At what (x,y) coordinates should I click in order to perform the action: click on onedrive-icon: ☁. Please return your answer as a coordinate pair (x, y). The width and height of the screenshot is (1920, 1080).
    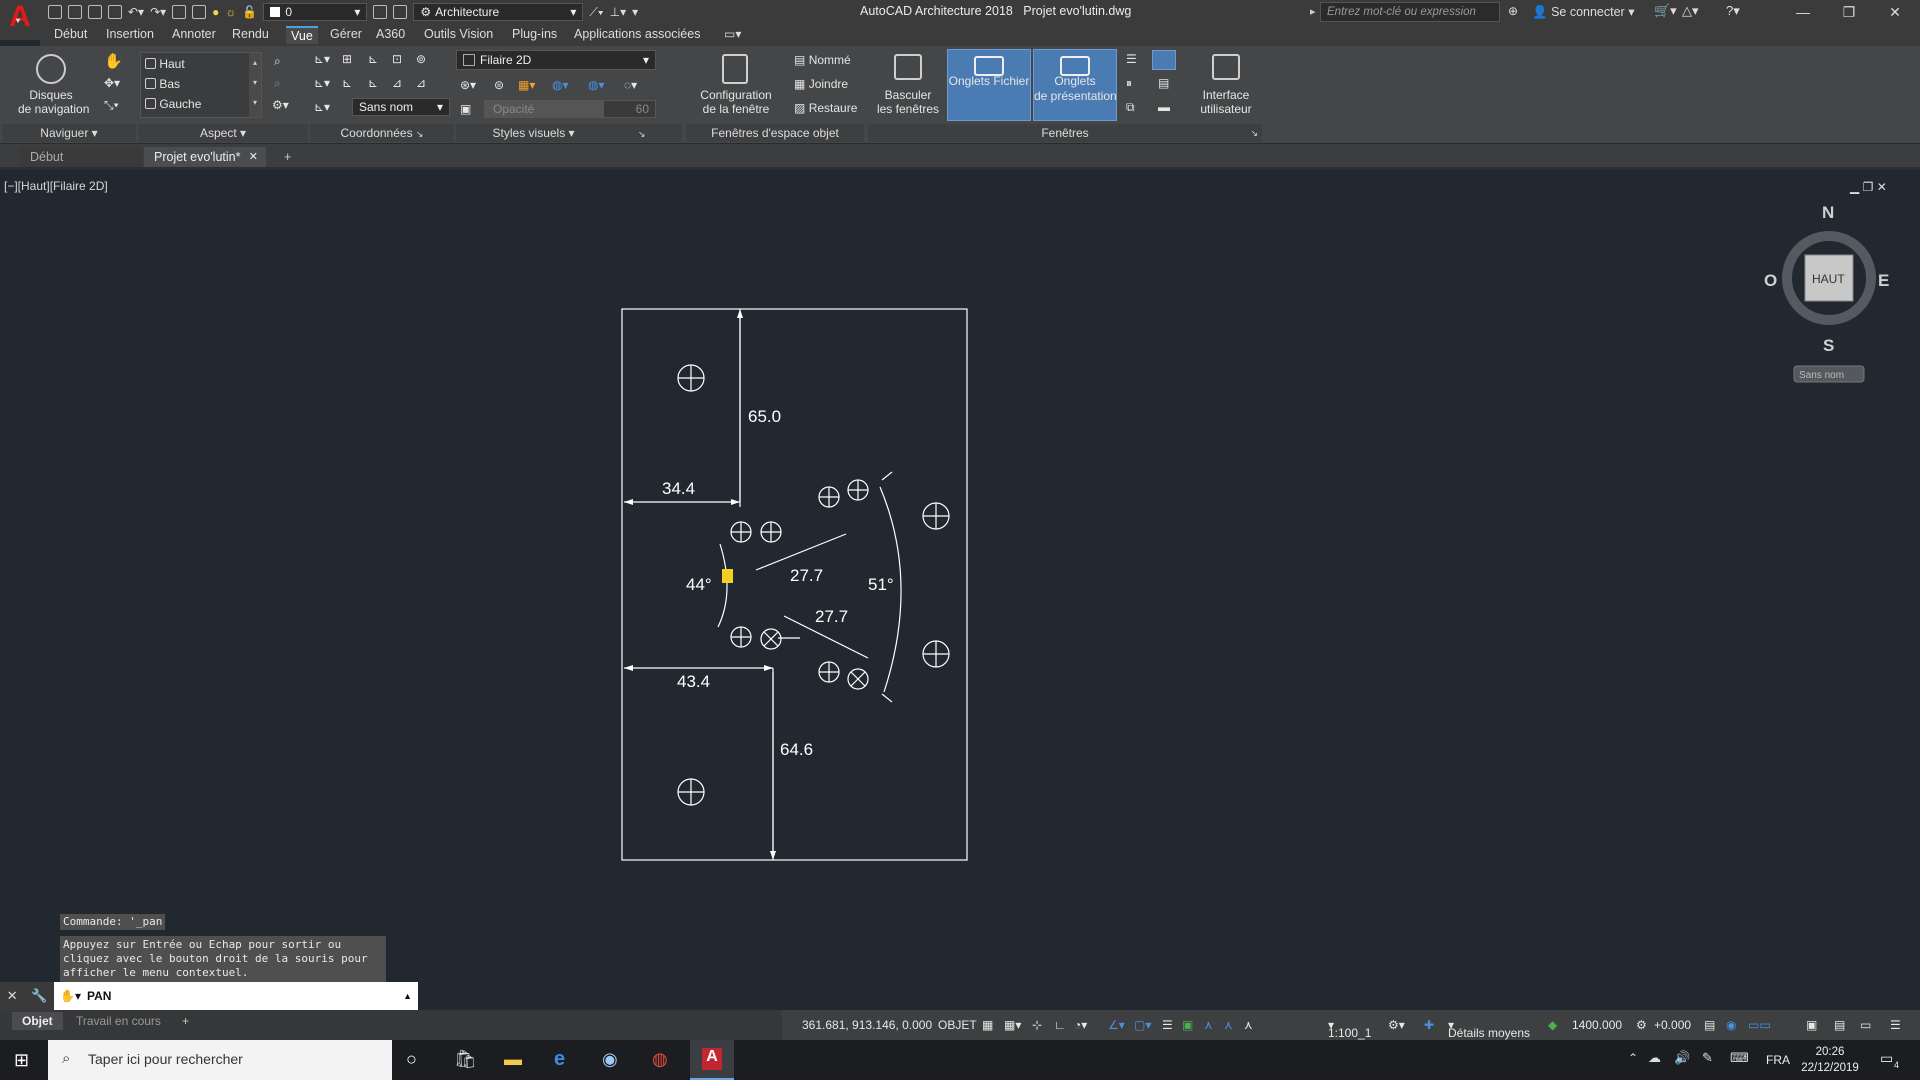
    Looking at the image, I should click on (1654, 1058).